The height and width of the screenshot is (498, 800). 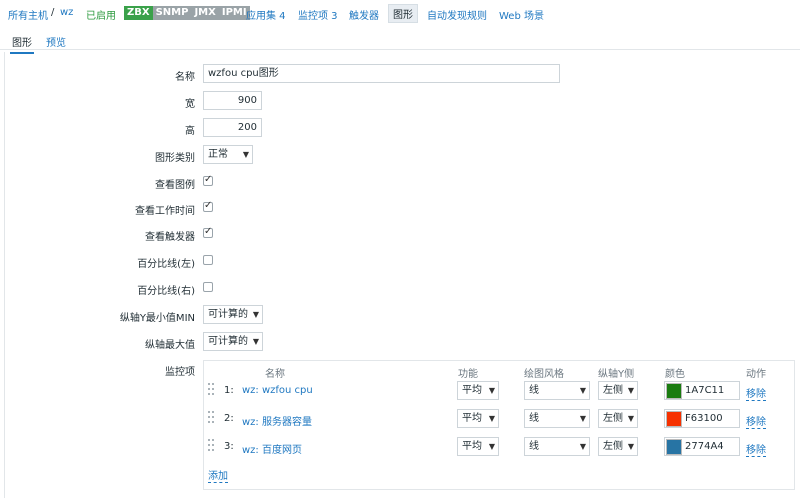 I want to click on color-value: 2774A4, so click(x=704, y=446).